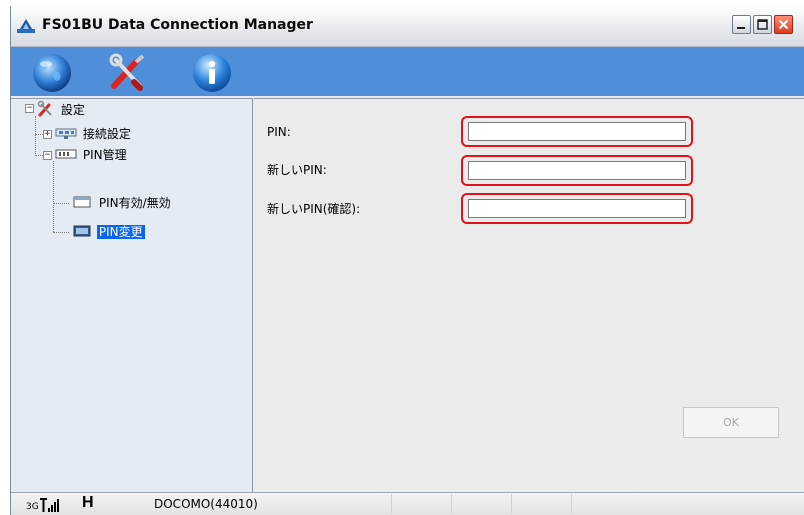 The width and height of the screenshot is (804, 515). I want to click on confirm-pin-input, so click(577, 208).